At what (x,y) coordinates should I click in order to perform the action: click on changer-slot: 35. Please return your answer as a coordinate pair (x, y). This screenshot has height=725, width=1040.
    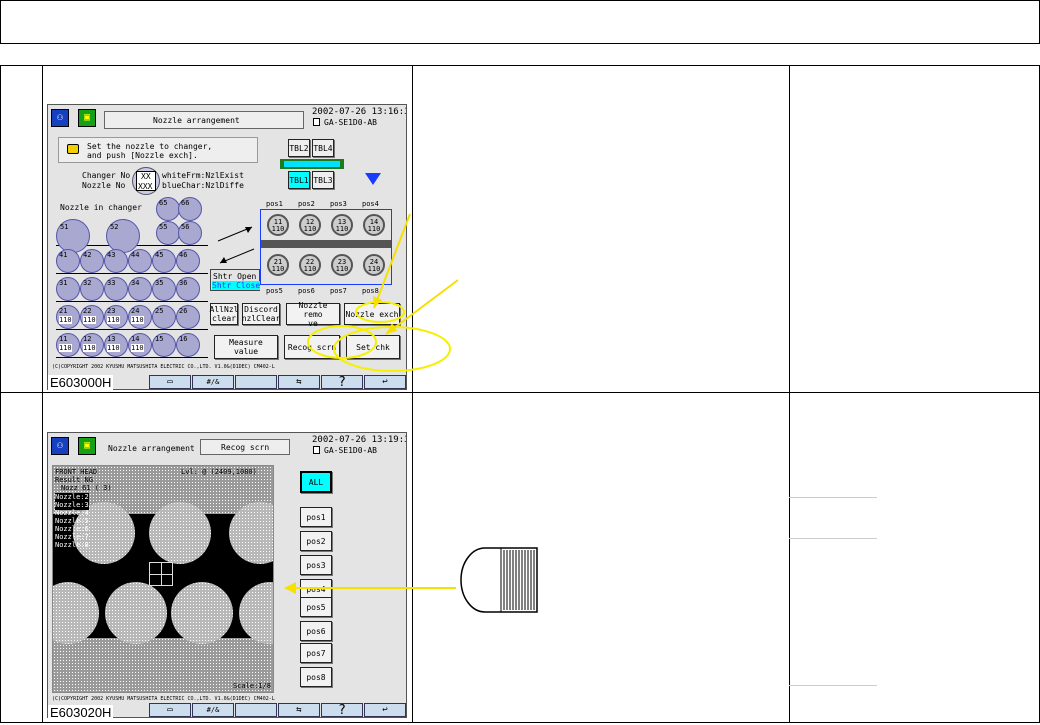
    Looking at the image, I should click on (164, 289).